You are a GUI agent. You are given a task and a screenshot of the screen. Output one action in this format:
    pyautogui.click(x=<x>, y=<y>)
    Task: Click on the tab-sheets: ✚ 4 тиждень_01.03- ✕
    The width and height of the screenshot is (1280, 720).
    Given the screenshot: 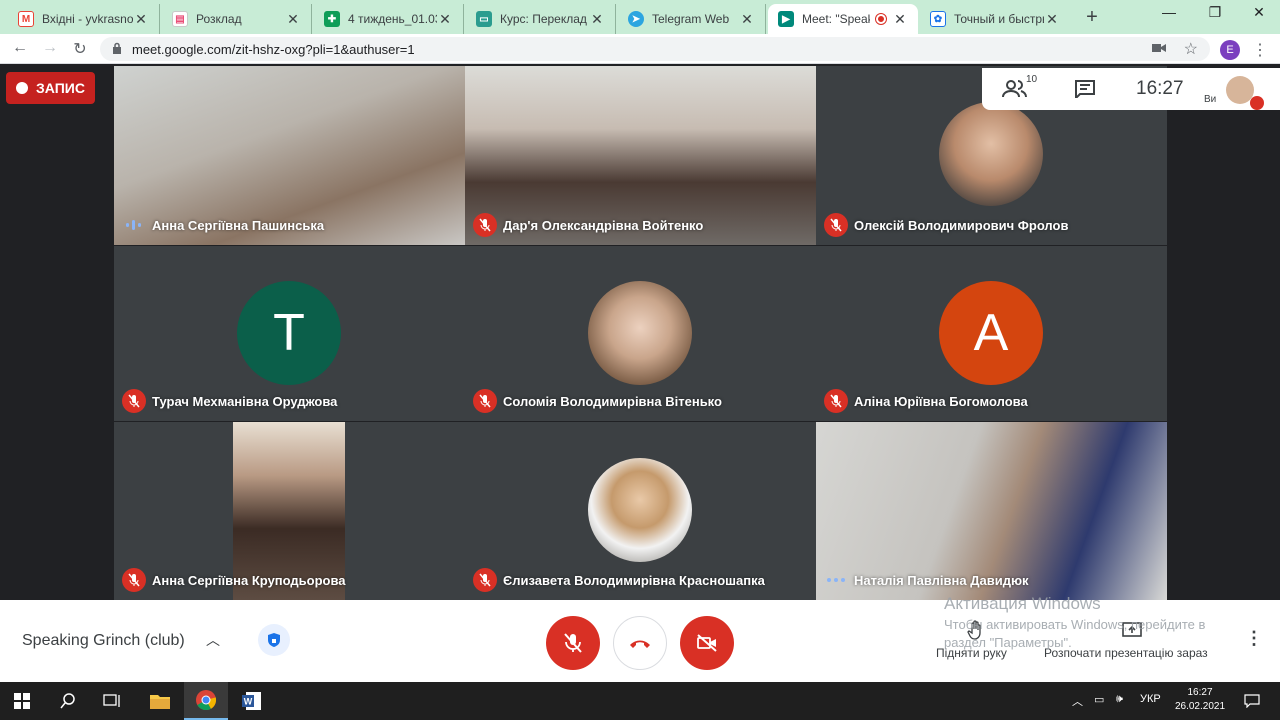 What is the action you would take?
    pyautogui.click(x=389, y=19)
    